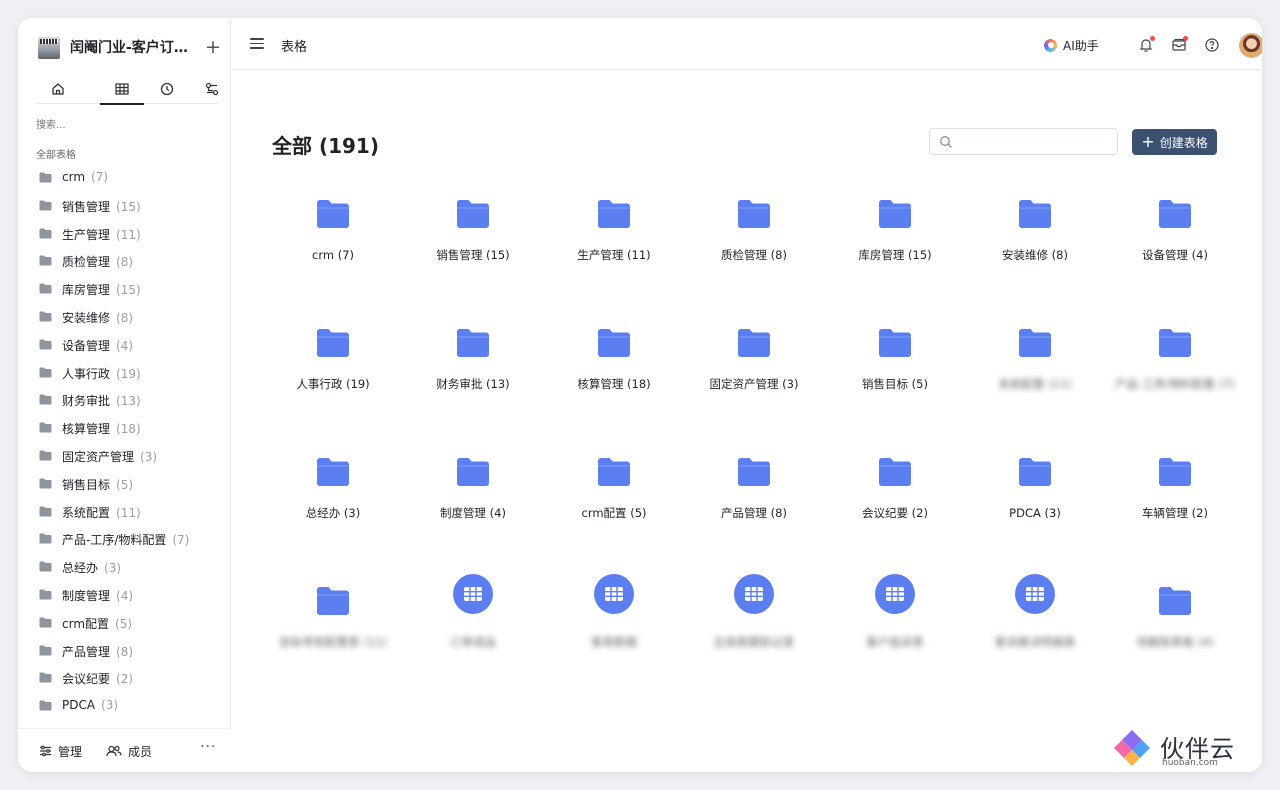 The width and height of the screenshot is (1280, 790). What do you see at coordinates (212, 89) in the screenshot?
I see `tab-workflow` at bounding box center [212, 89].